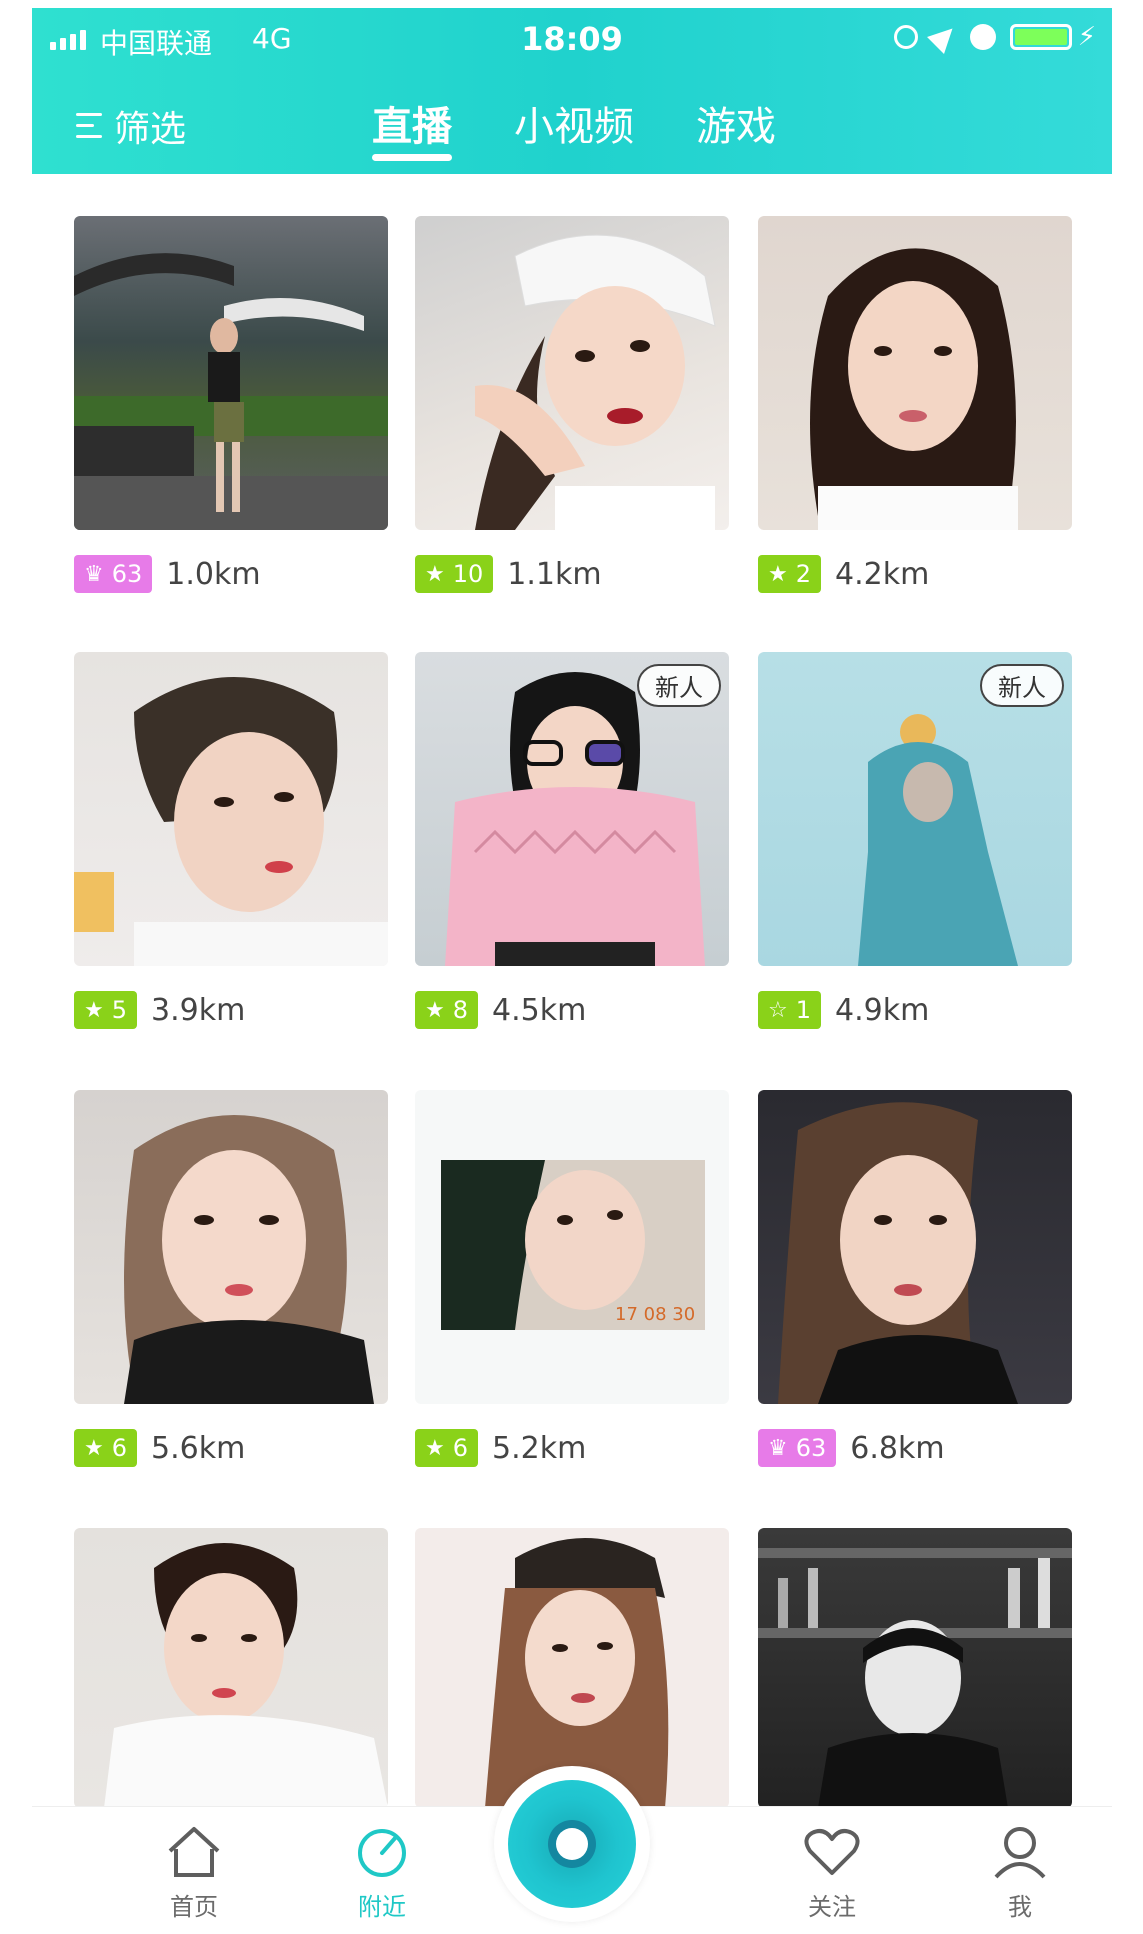 This screenshot has height=1934, width=1143. Describe the element at coordinates (447, 1010) in the screenshot. I see `level-badge: ★ 8` at that location.